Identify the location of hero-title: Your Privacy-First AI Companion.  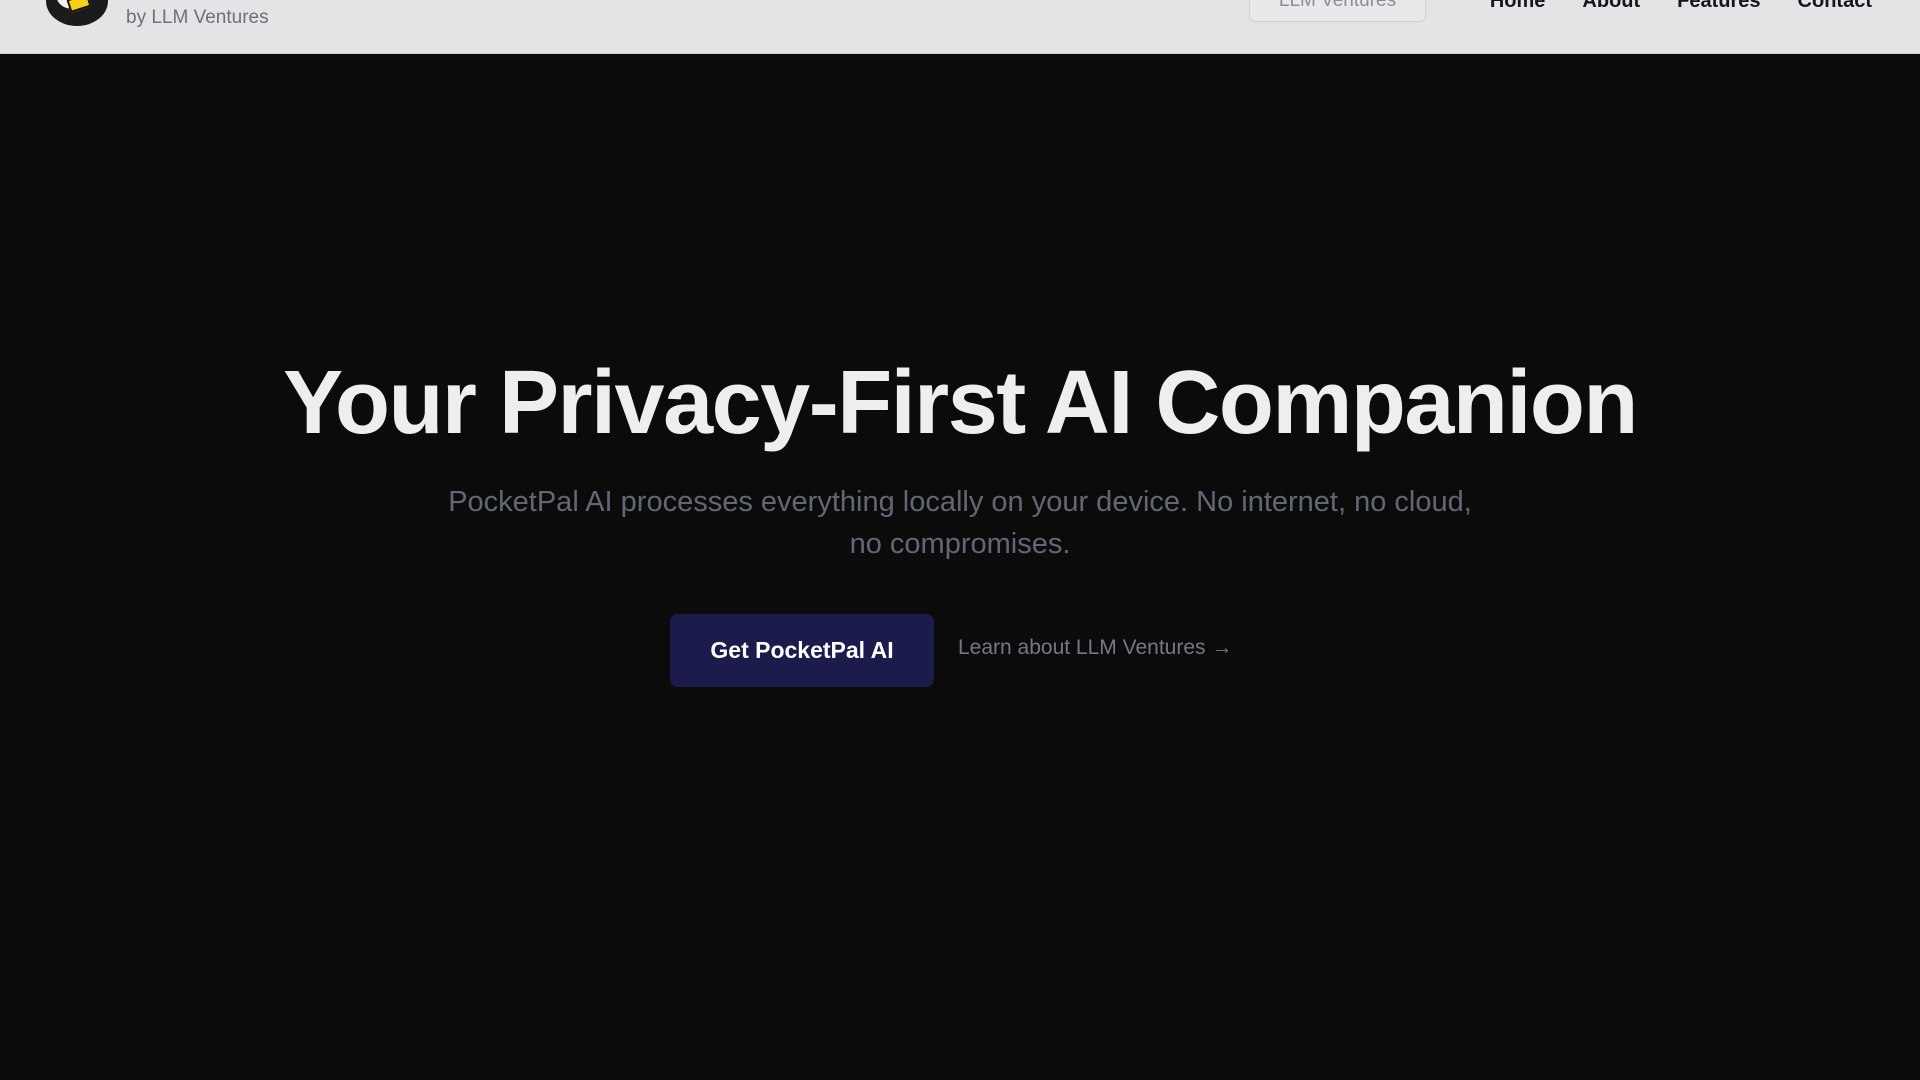
(960, 403).